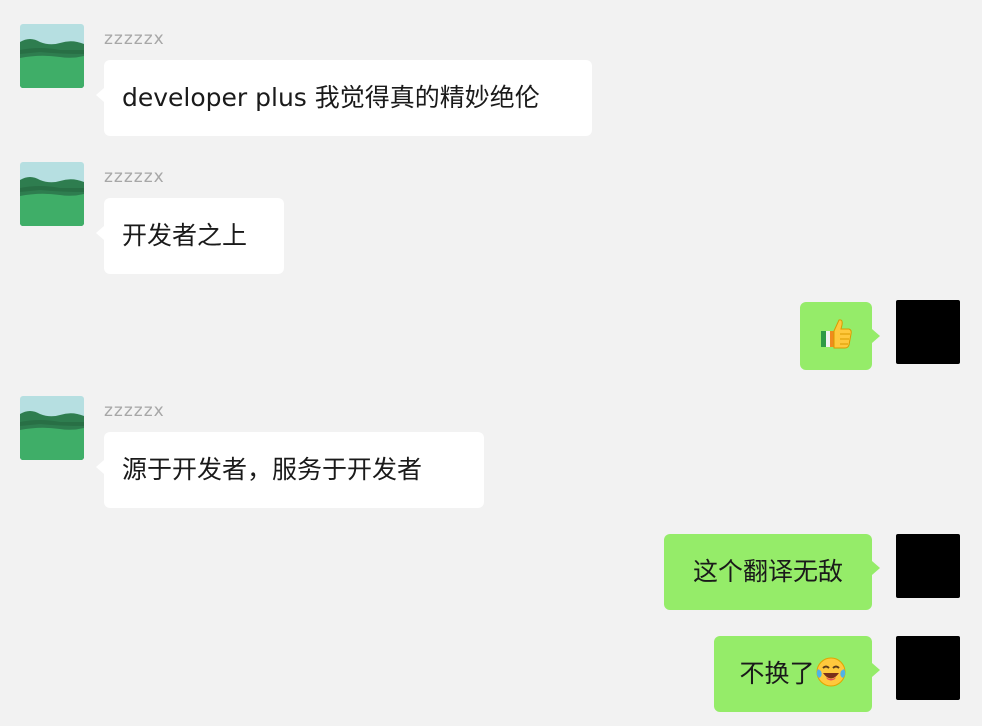 Image resolution: width=982 pixels, height=726 pixels. I want to click on message-bubble-incoming: developer plus 我觉得真的精妙绝伦, so click(344, 98).